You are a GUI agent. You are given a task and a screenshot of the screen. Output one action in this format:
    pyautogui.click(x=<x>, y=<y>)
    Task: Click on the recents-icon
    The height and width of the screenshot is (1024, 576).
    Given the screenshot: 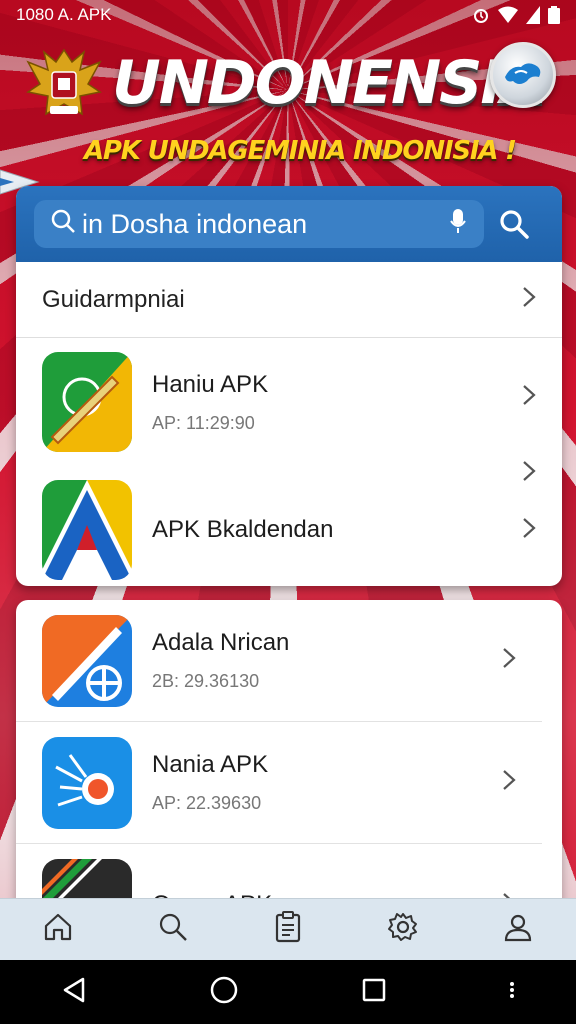 What is the action you would take?
    pyautogui.click(x=374, y=992)
    